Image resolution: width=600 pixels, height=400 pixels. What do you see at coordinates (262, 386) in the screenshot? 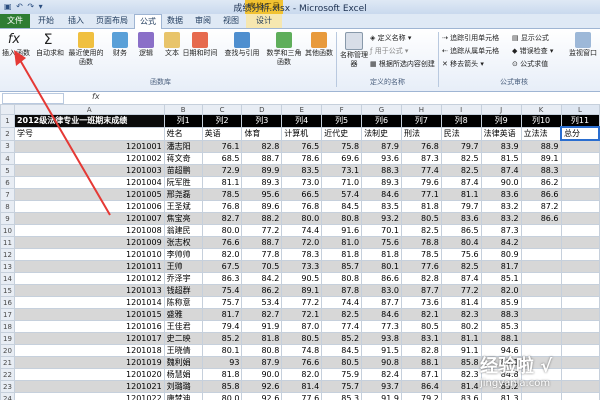
I see `table-cell: 92.6` at bounding box center [262, 386].